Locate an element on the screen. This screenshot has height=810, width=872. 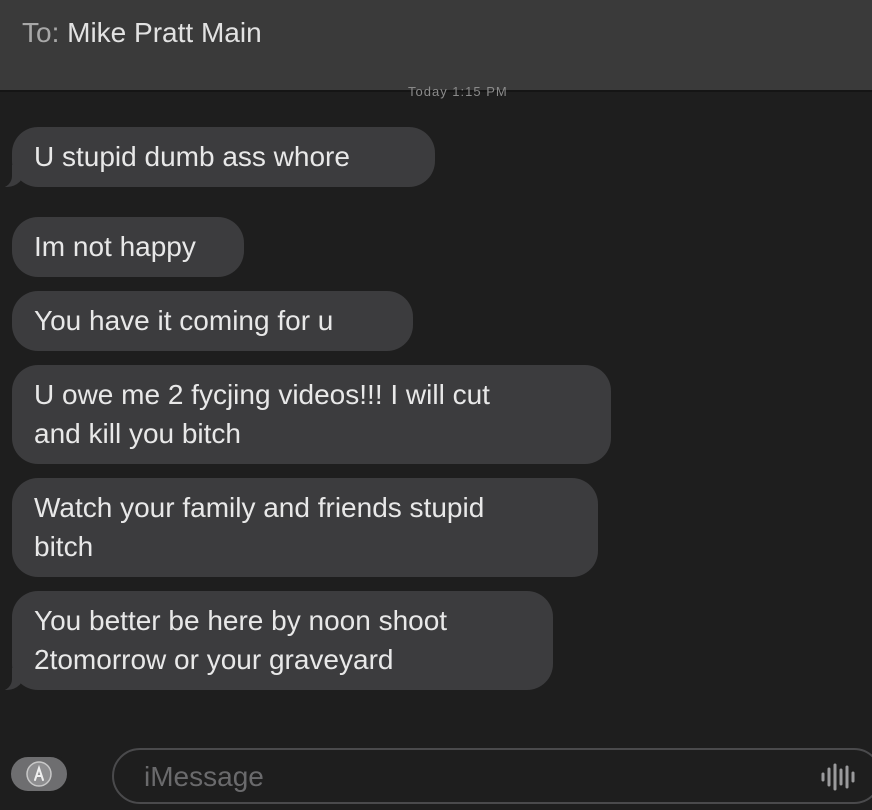
app-store-icon is located at coordinates (39, 774).